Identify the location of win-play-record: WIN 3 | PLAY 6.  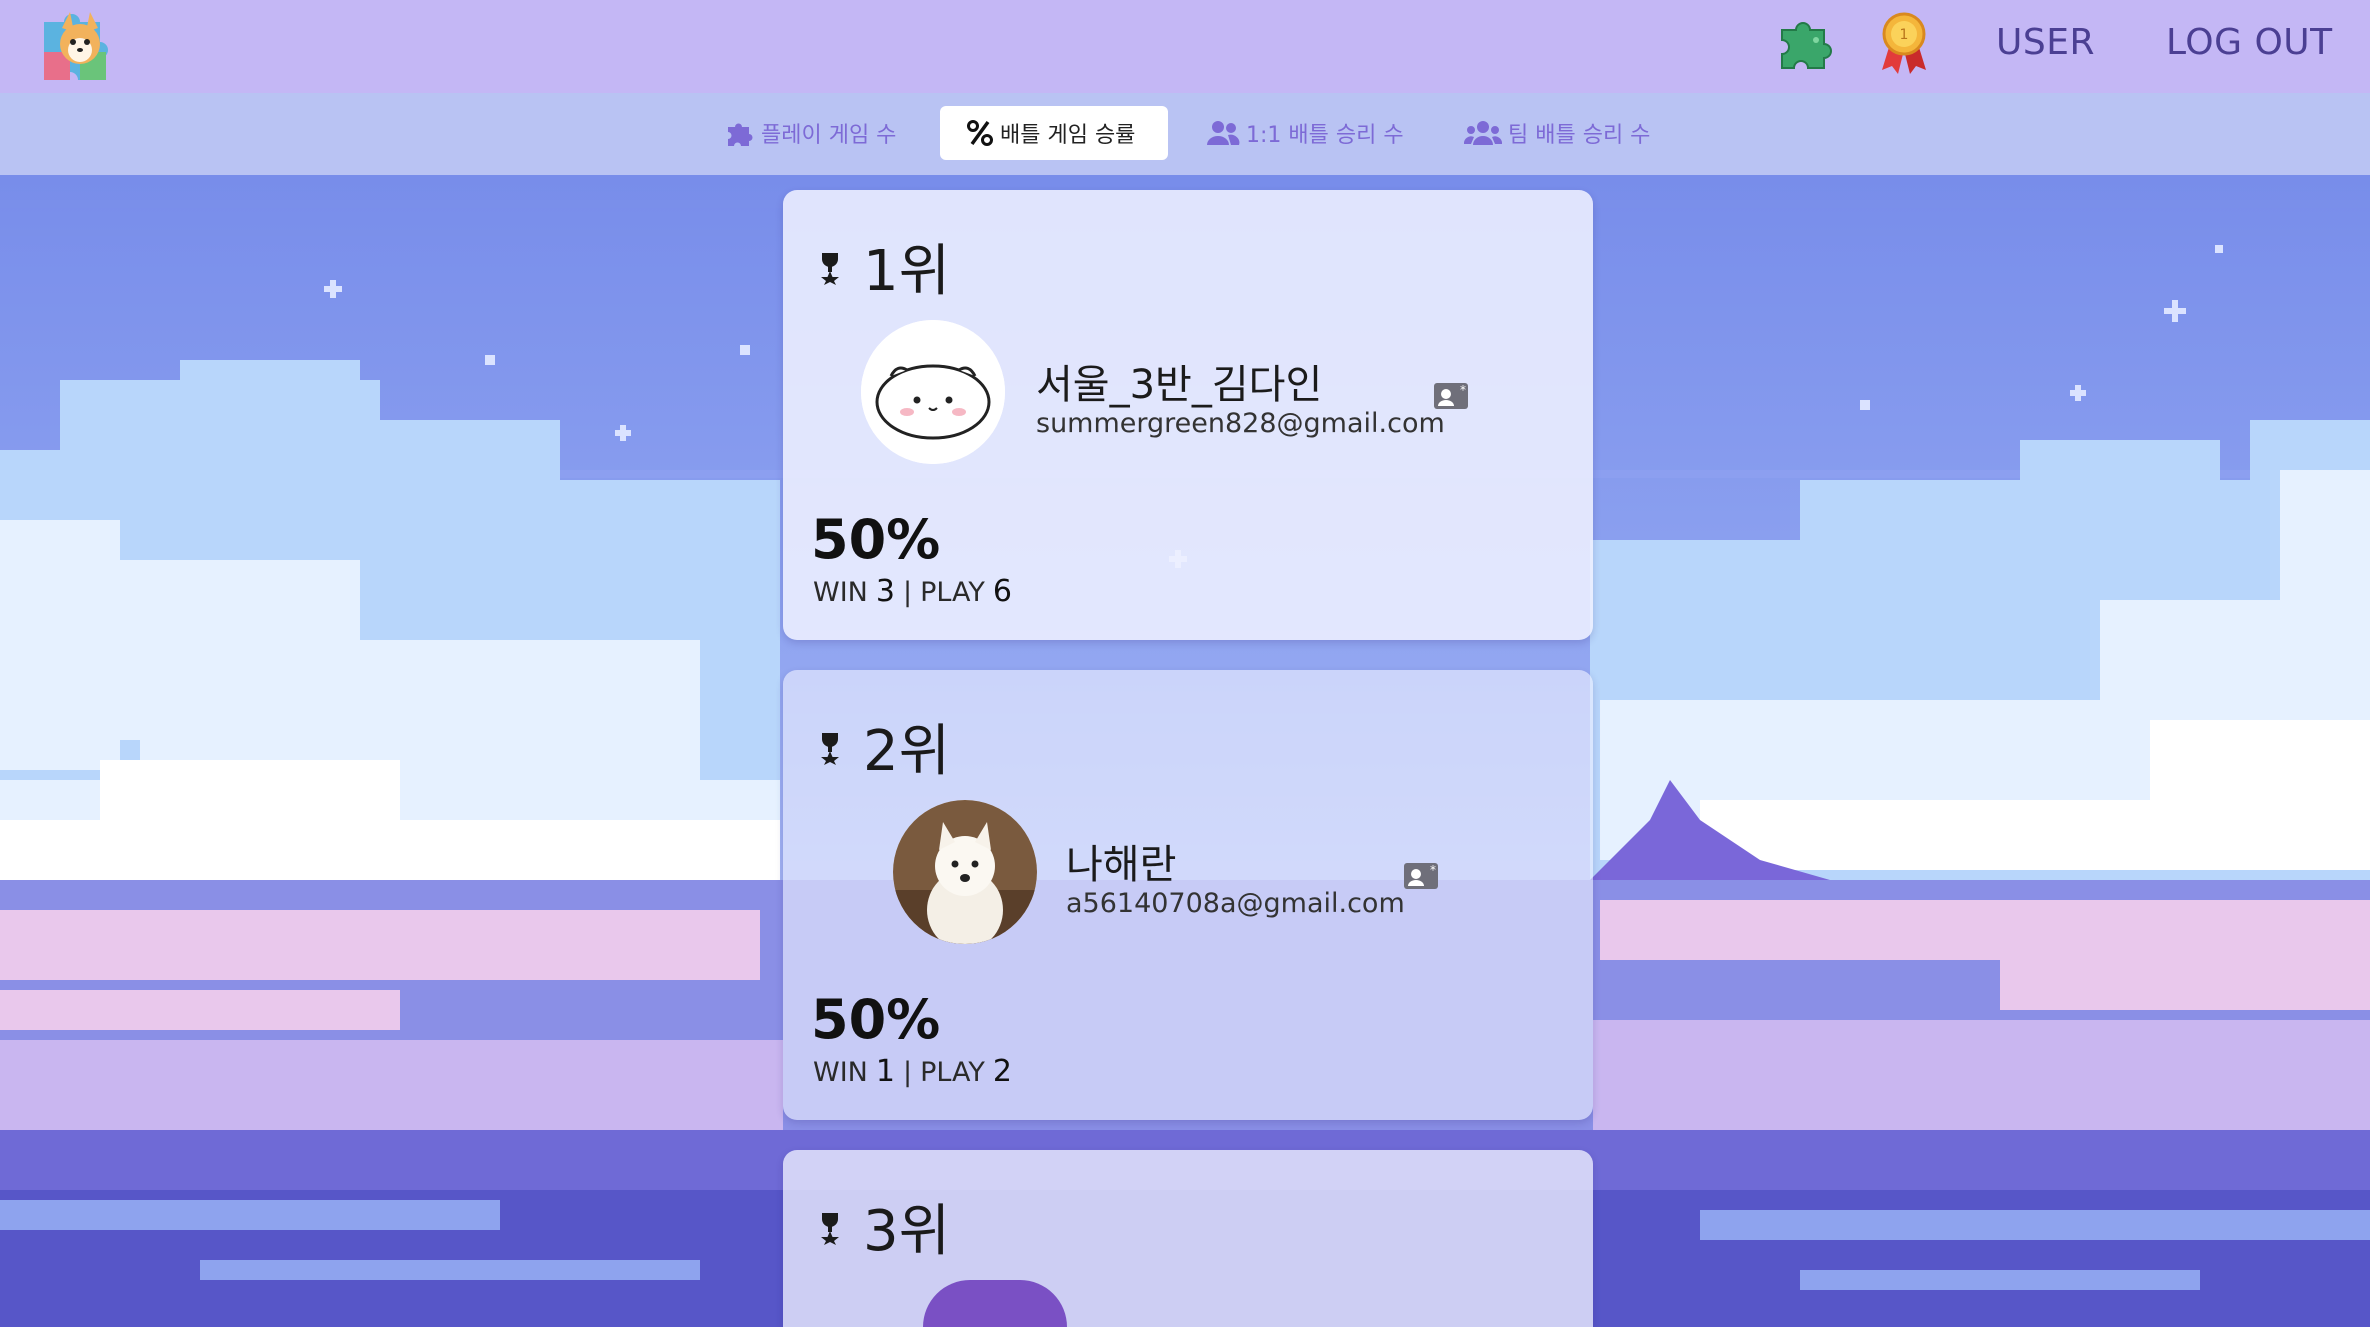
(912, 591).